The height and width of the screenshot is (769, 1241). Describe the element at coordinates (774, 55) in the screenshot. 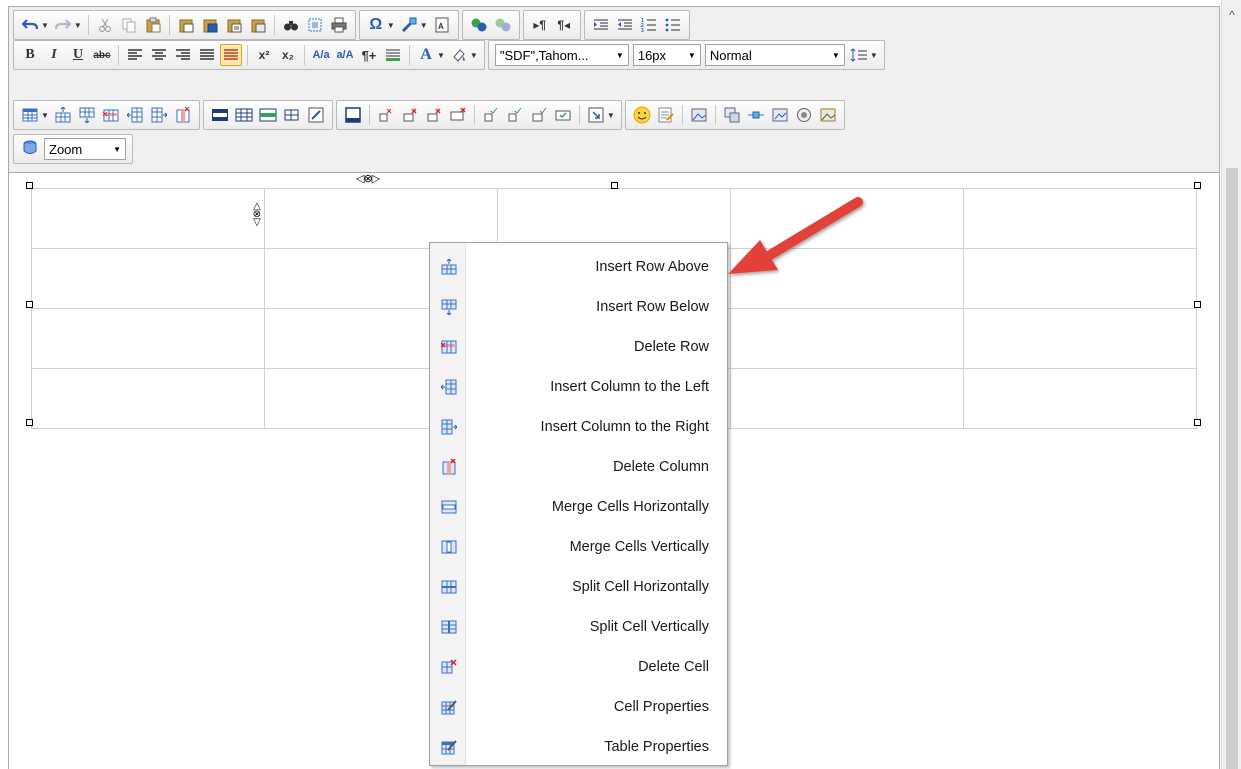

I see `format-dropdown: Normal ▼` at that location.